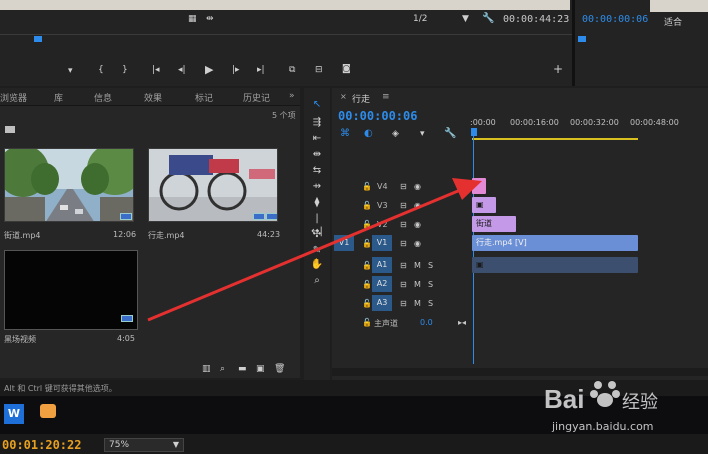  Describe the element at coordinates (474, 132) in the screenshot. I see `playhead-handle` at that location.